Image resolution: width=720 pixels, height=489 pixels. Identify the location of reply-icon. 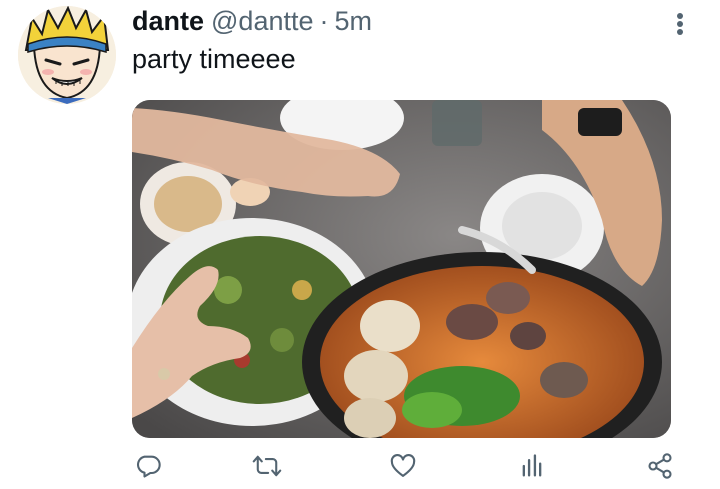
(148, 466).